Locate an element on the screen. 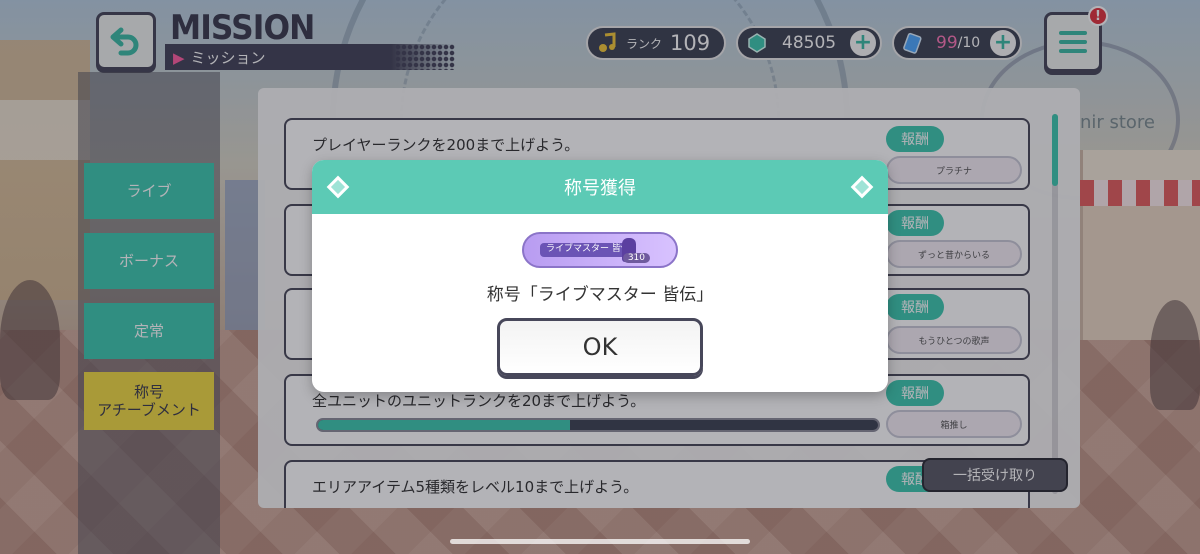 Image resolution: width=1200 pixels, height=554 pixels. ok-button: OK is located at coordinates (600, 347).